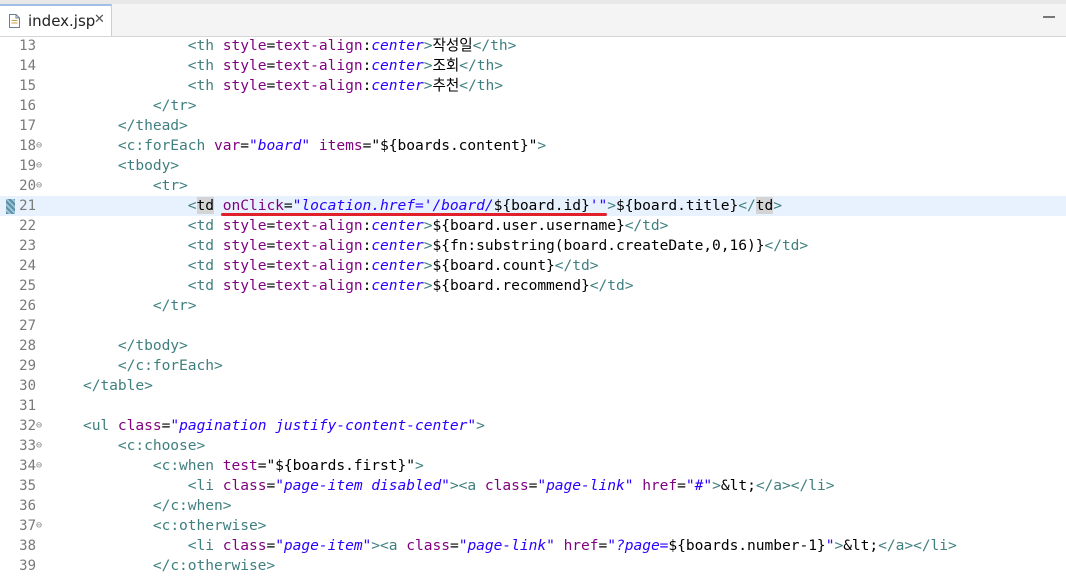 This screenshot has width=1066, height=577. I want to click on code-line: 31, so click(533, 406).